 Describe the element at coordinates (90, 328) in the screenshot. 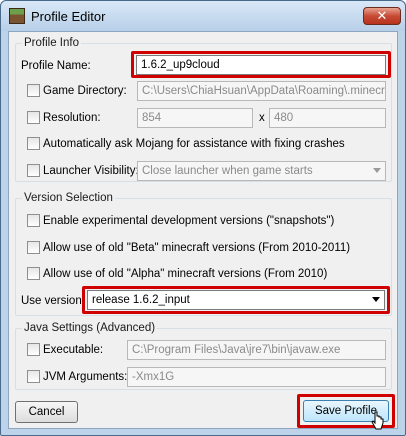

I see `java-settings-label: Java Settings (Advanced)` at that location.